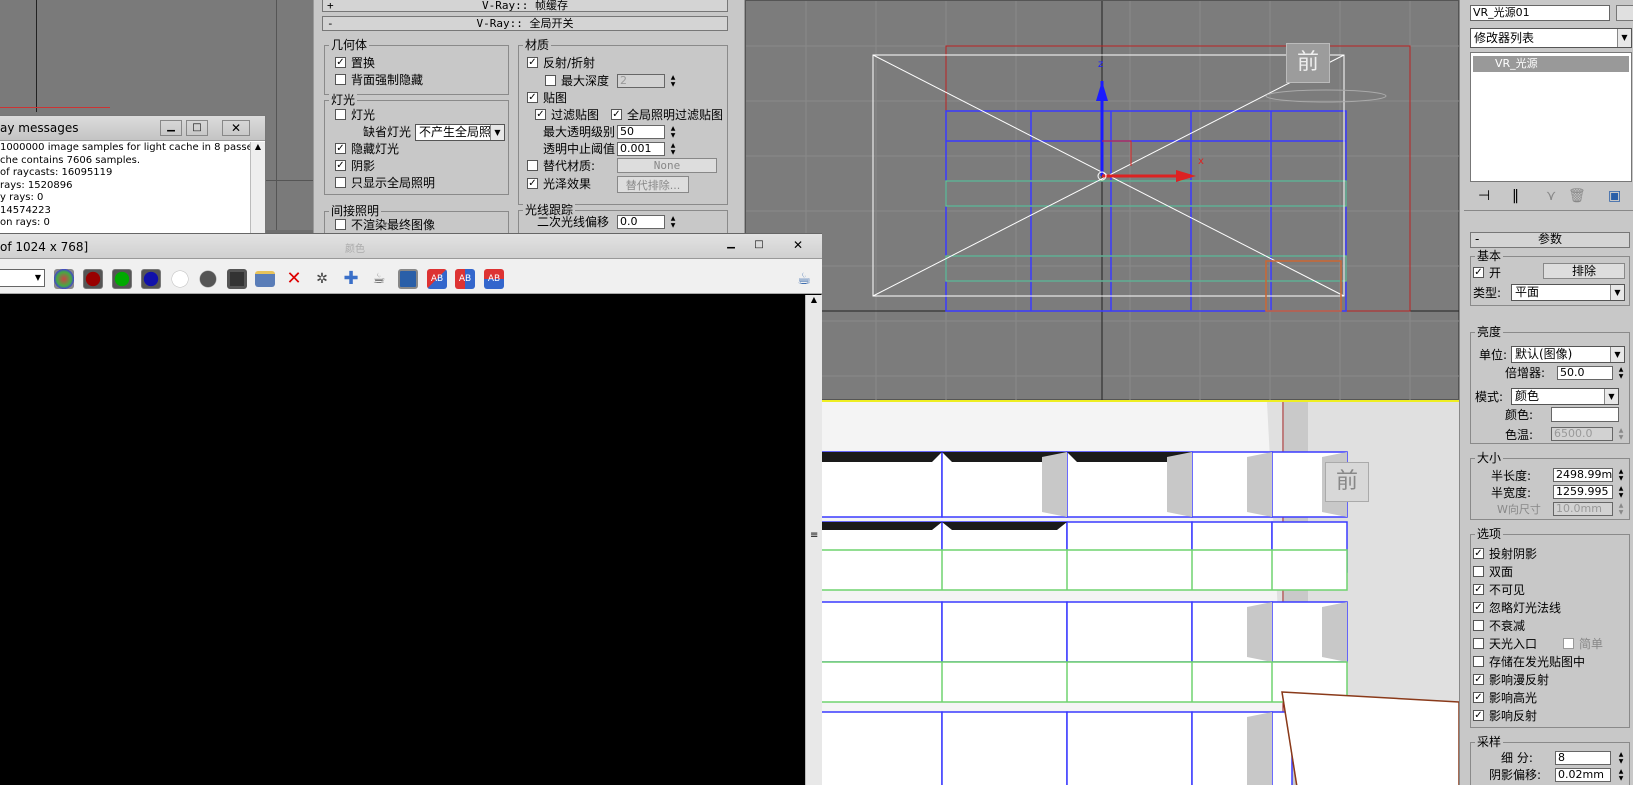 This screenshot has height=785, width=1633. I want to click on units-dropdown: 默认(图像) ▼, so click(1568, 354).